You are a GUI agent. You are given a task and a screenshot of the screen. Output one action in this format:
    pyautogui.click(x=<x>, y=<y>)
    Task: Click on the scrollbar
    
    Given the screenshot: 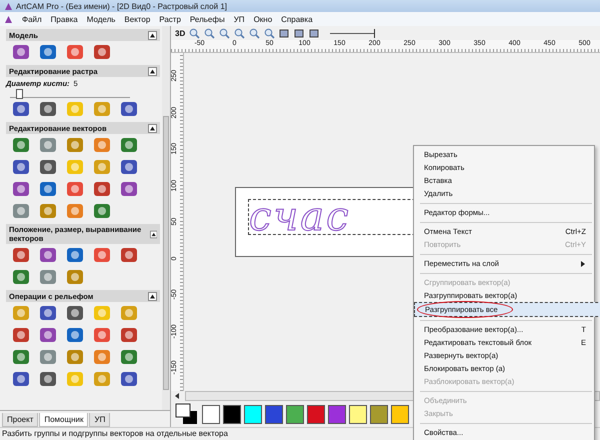 What is the action you would take?
    pyautogui.click(x=166, y=218)
    